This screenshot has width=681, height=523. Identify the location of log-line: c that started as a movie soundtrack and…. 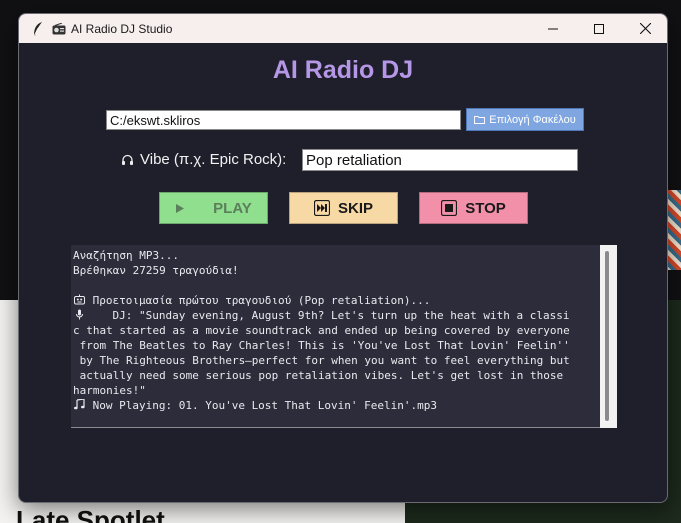
(336, 330).